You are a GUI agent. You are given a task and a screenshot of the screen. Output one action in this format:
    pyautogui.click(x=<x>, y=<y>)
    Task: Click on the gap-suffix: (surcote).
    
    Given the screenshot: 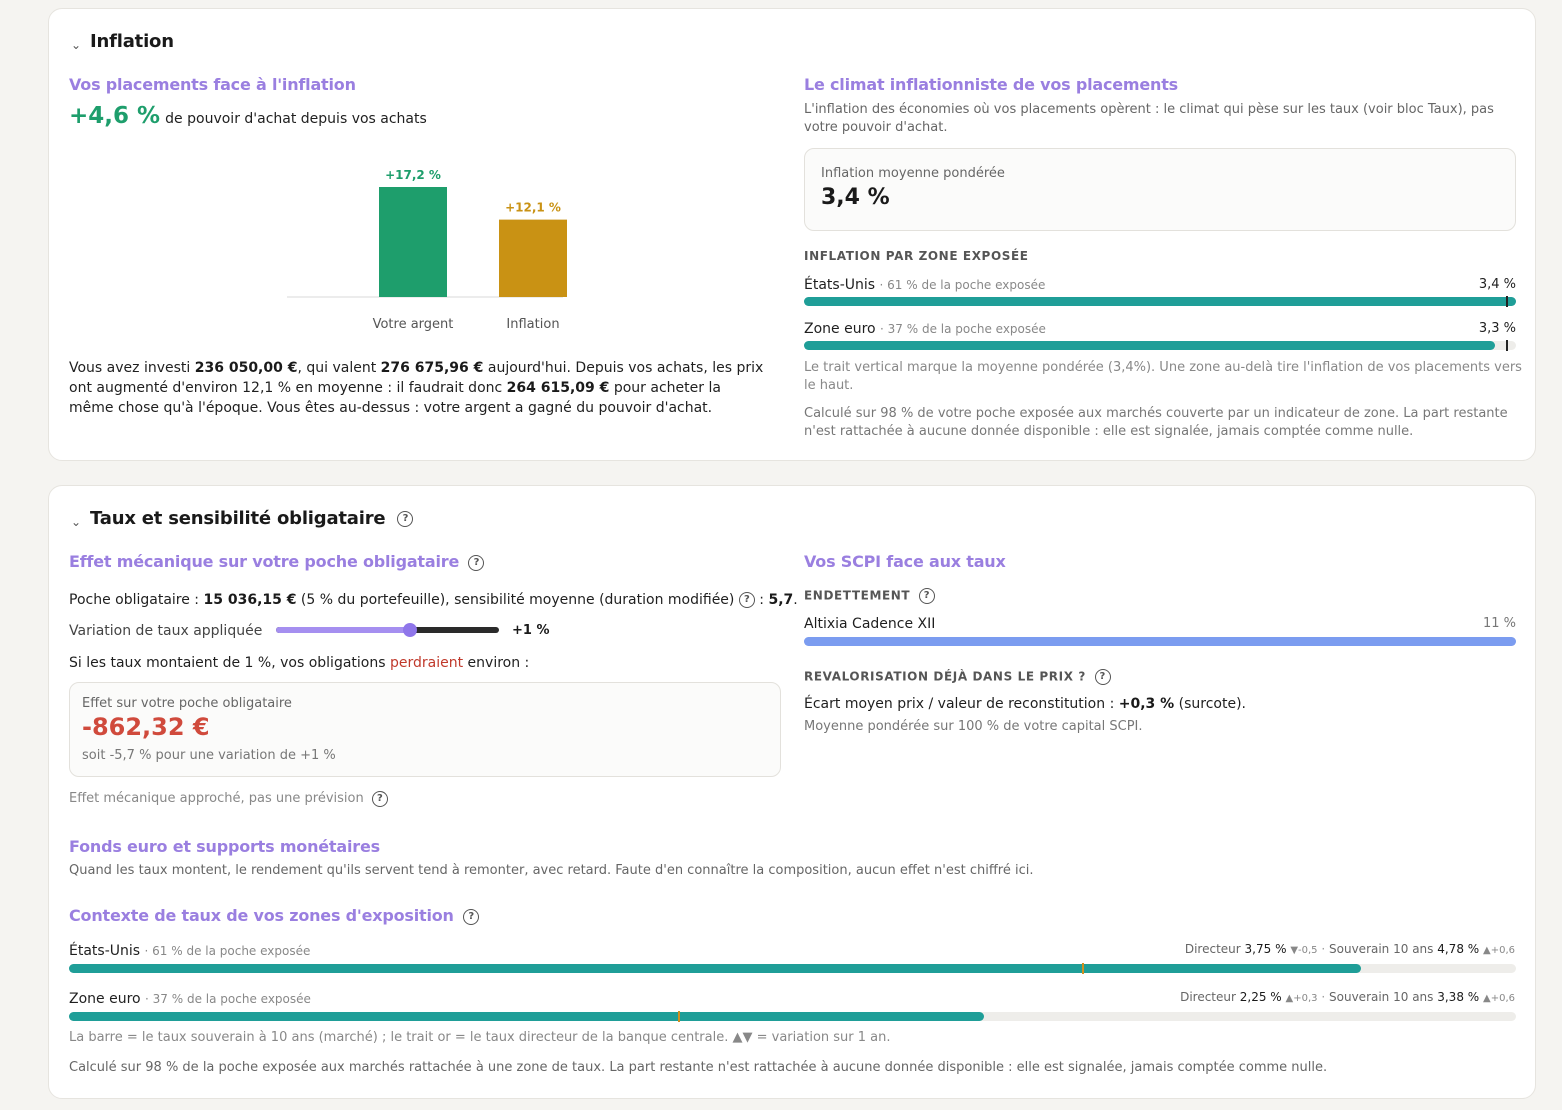 What is the action you would take?
    pyautogui.click(x=1210, y=704)
    